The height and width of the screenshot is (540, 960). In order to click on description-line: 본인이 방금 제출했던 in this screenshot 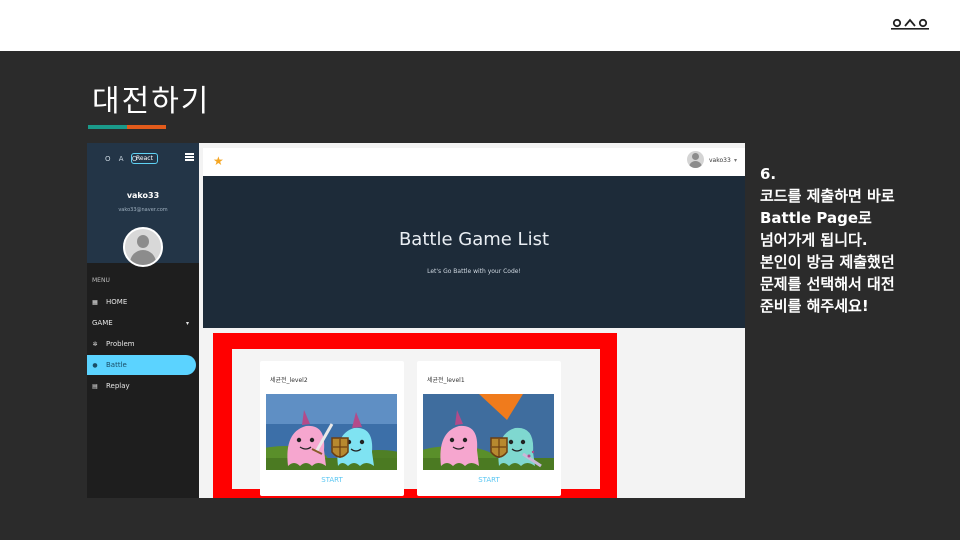, I will do `click(827, 262)`.